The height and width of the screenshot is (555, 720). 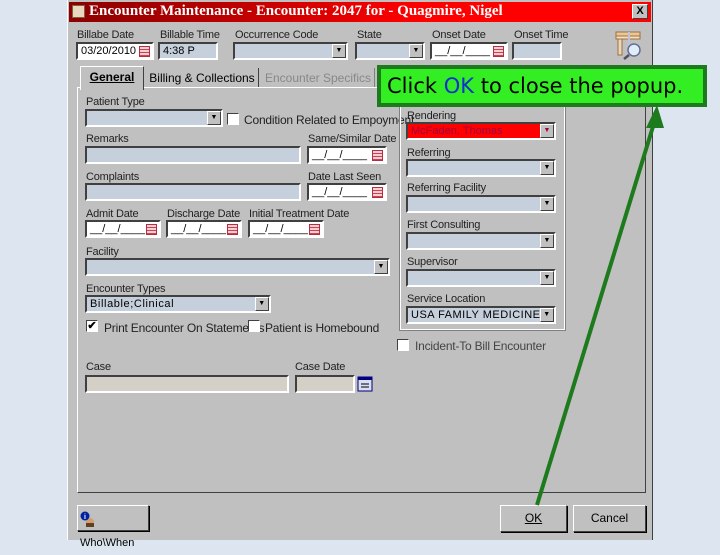 I want to click on callout-arrow-head, so click(x=655, y=116).